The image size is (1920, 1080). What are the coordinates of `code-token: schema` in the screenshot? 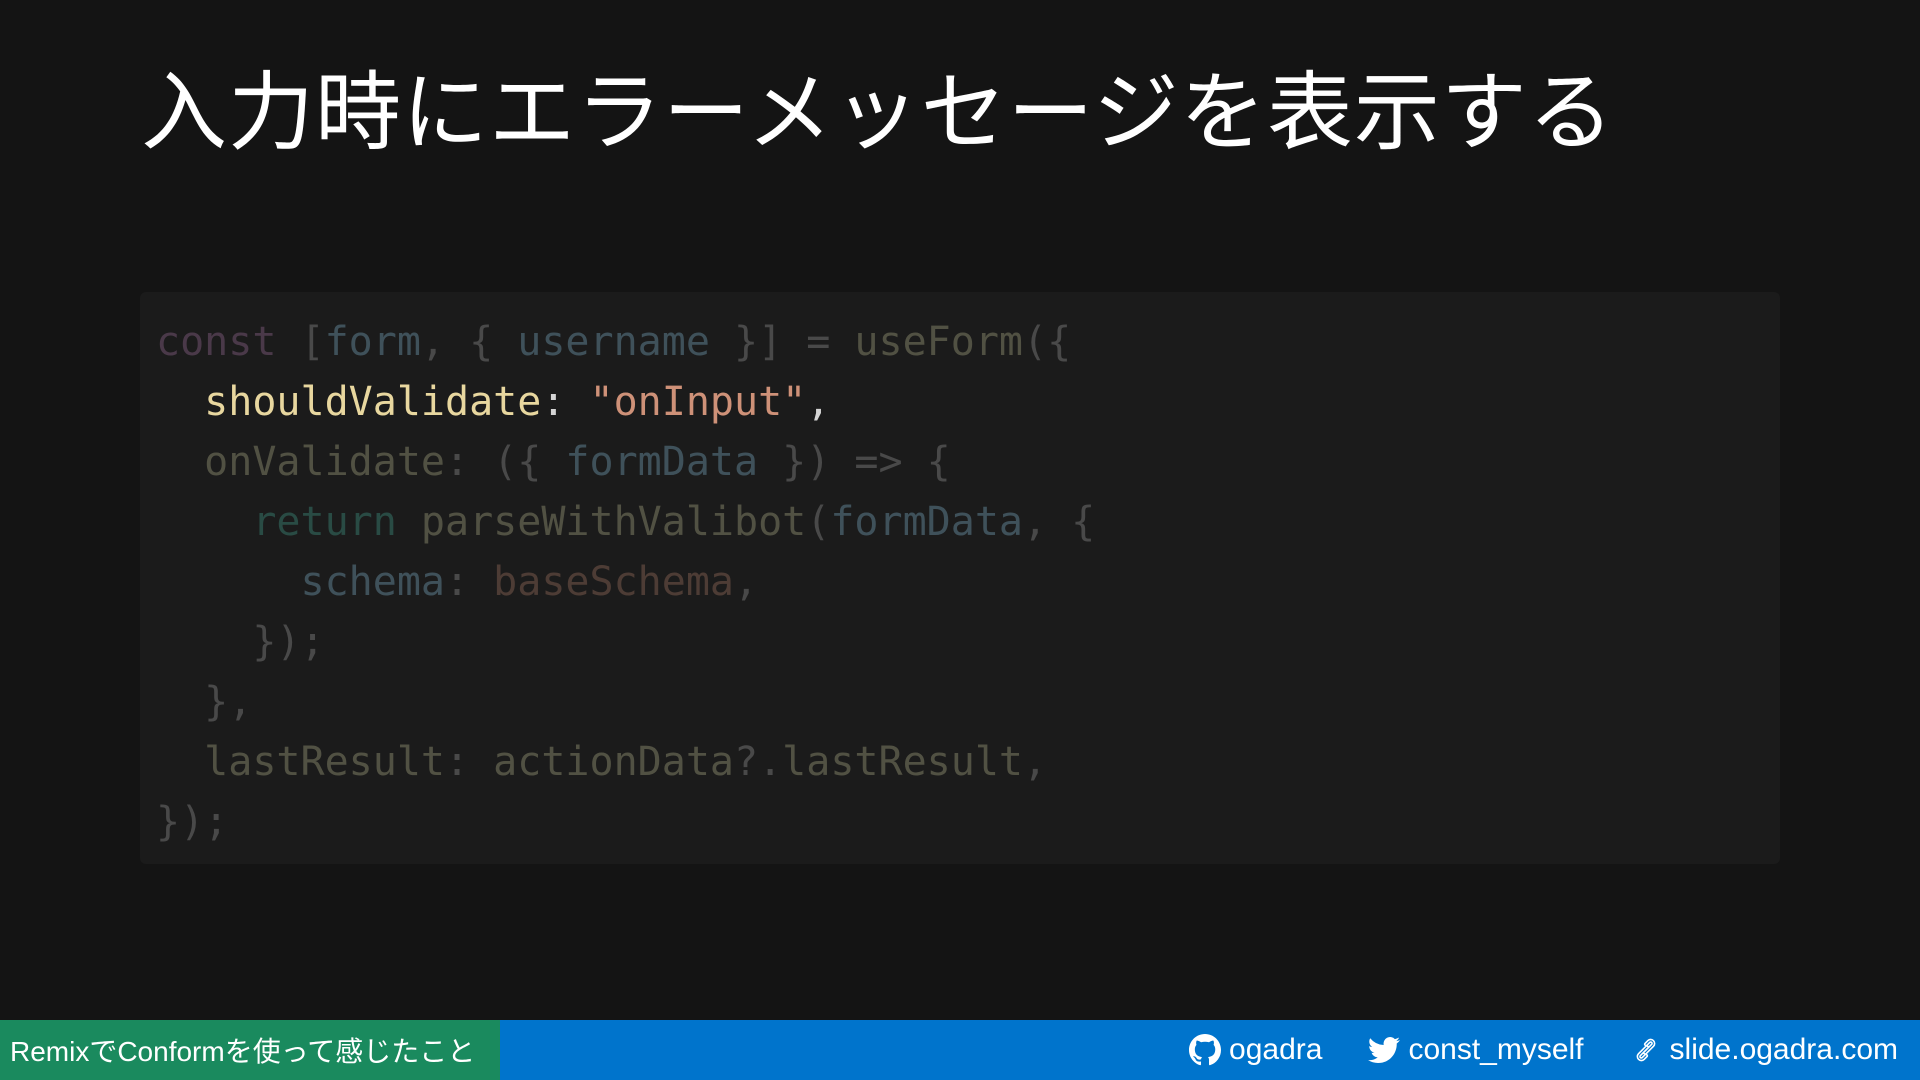 It's located at (373, 582).